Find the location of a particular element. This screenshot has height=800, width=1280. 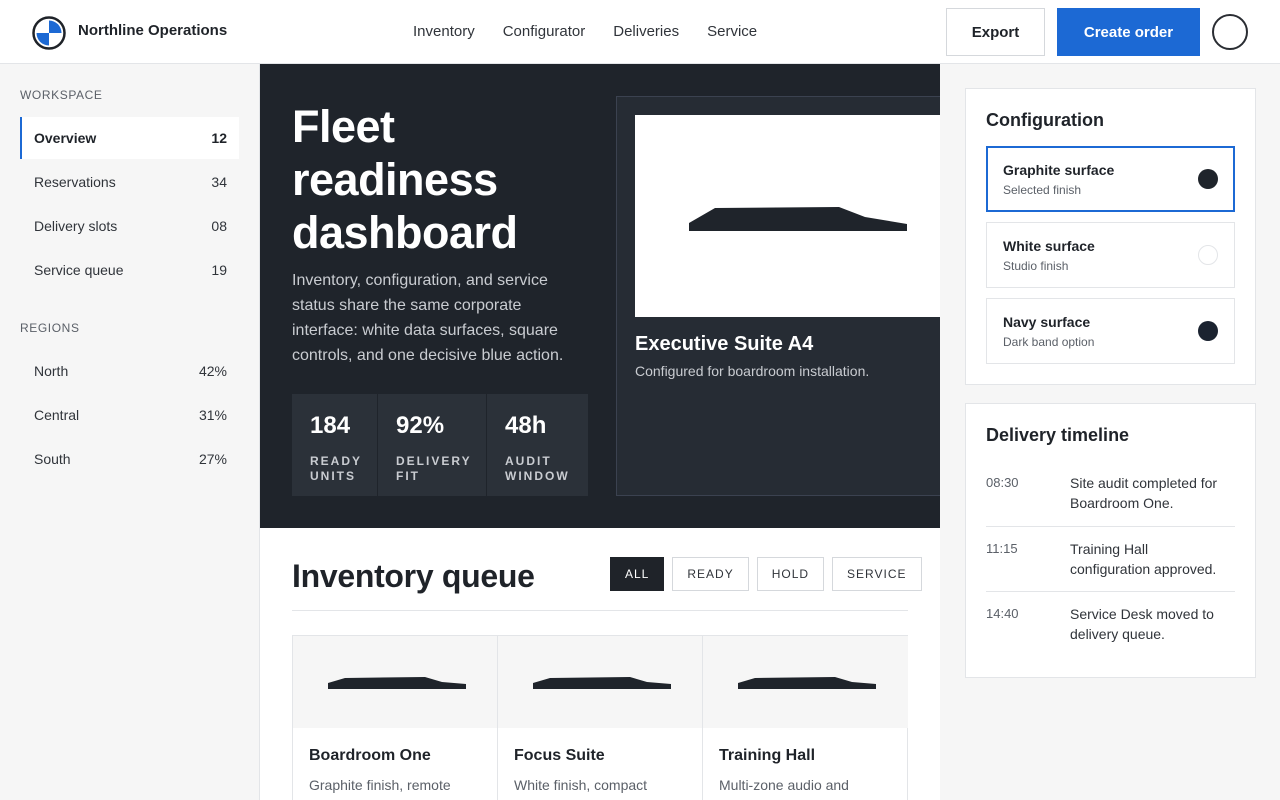

sidebar-item-north: North 42% is located at coordinates (129, 371).